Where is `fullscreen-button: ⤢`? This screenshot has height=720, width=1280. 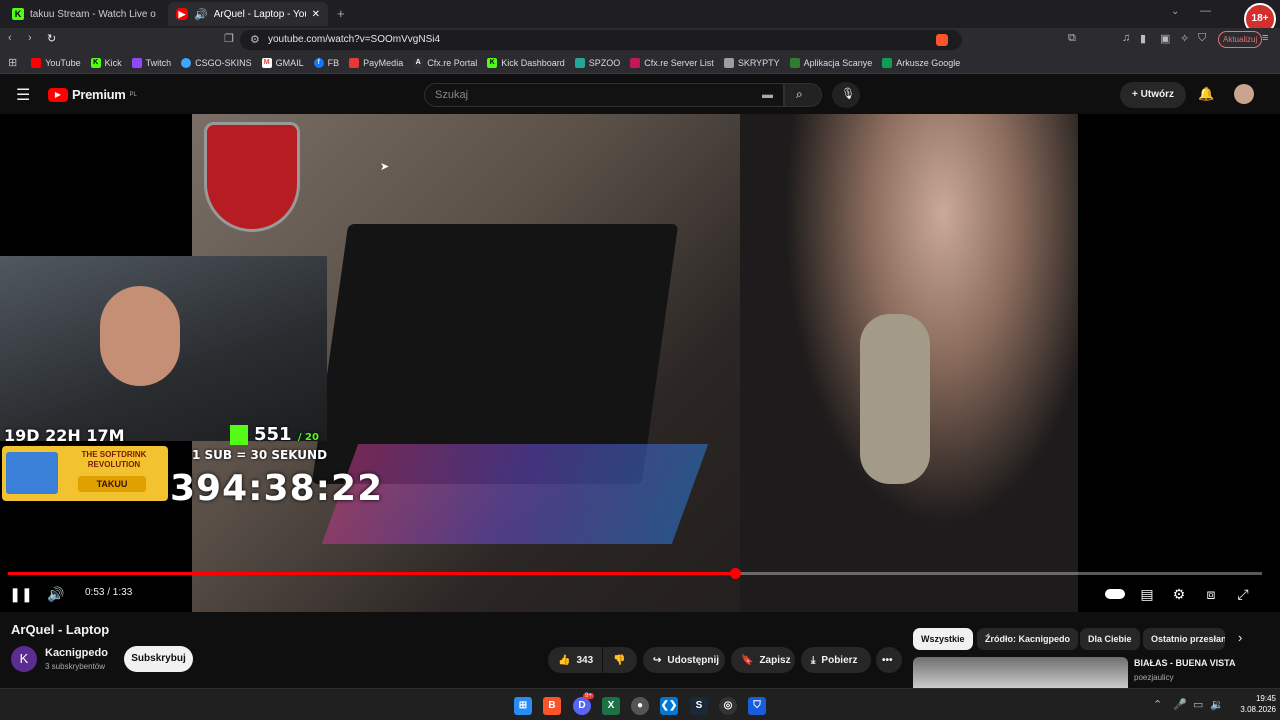 fullscreen-button: ⤢ is located at coordinates (1243, 594).